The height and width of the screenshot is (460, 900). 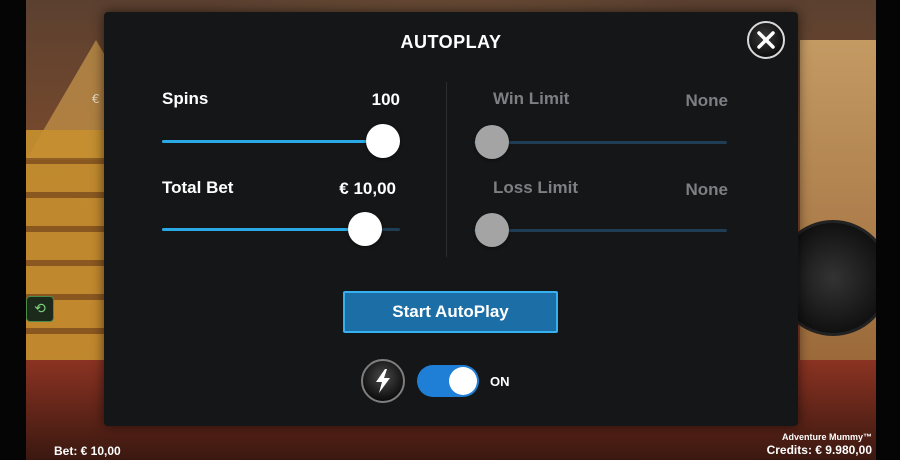 What do you see at coordinates (531, 98) in the screenshot?
I see `win-limit-label: Win Limit` at bounding box center [531, 98].